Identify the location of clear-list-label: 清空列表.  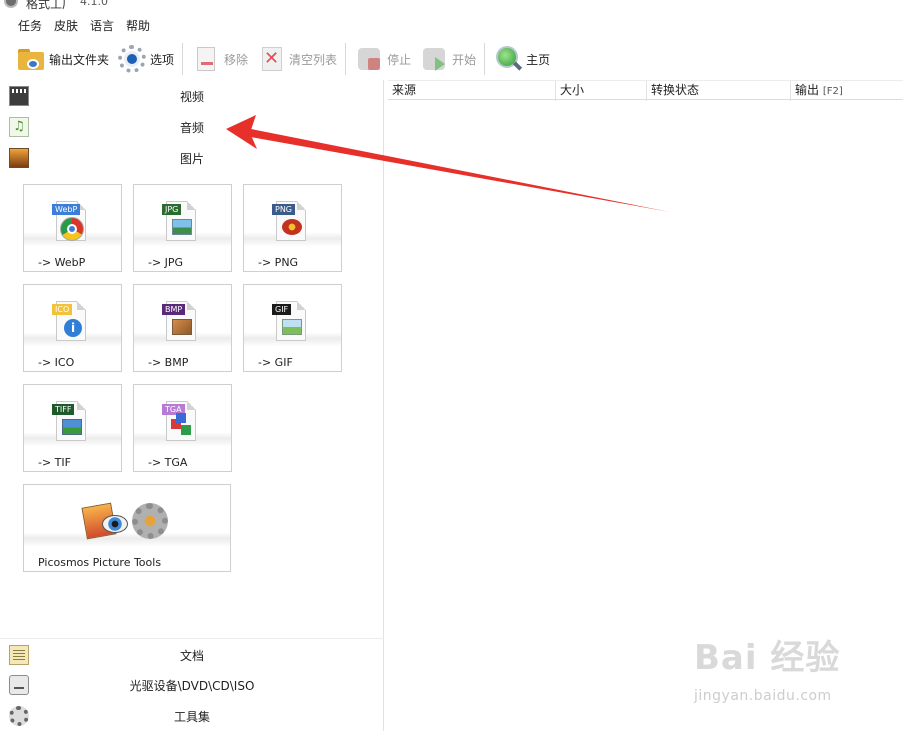
(313, 59).